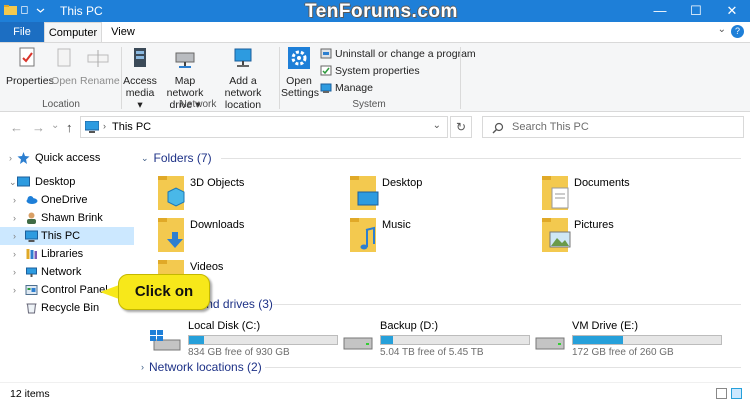  What do you see at coordinates (171, 235) in the screenshot?
I see `downloads-folder-icon` at bounding box center [171, 235].